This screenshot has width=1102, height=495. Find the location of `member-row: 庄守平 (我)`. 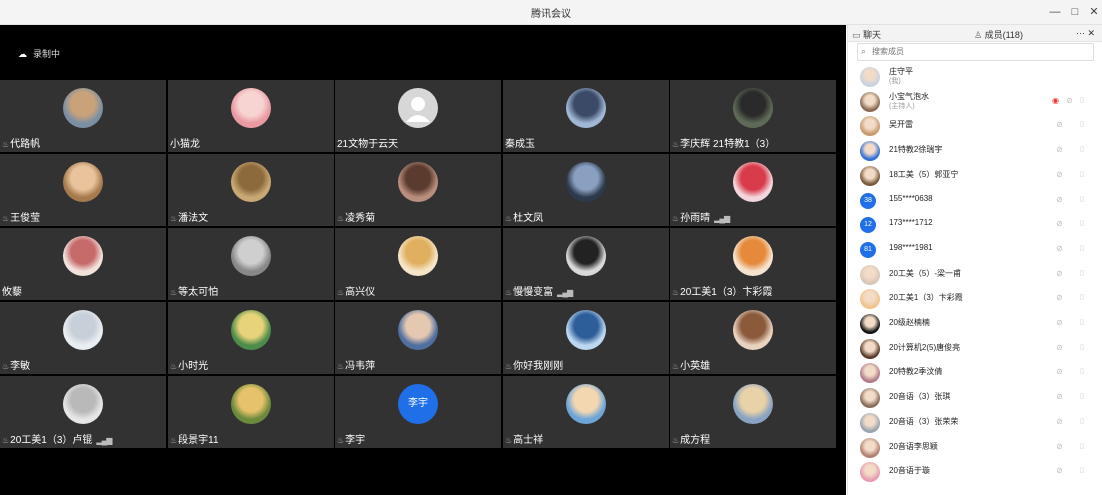

member-row: 庄守平 (我) is located at coordinates (975, 77).